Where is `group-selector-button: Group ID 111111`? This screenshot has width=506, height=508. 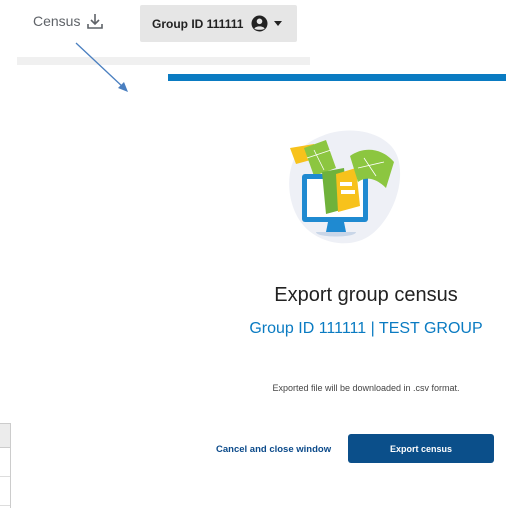
group-selector-button: Group ID 111111 is located at coordinates (218, 23).